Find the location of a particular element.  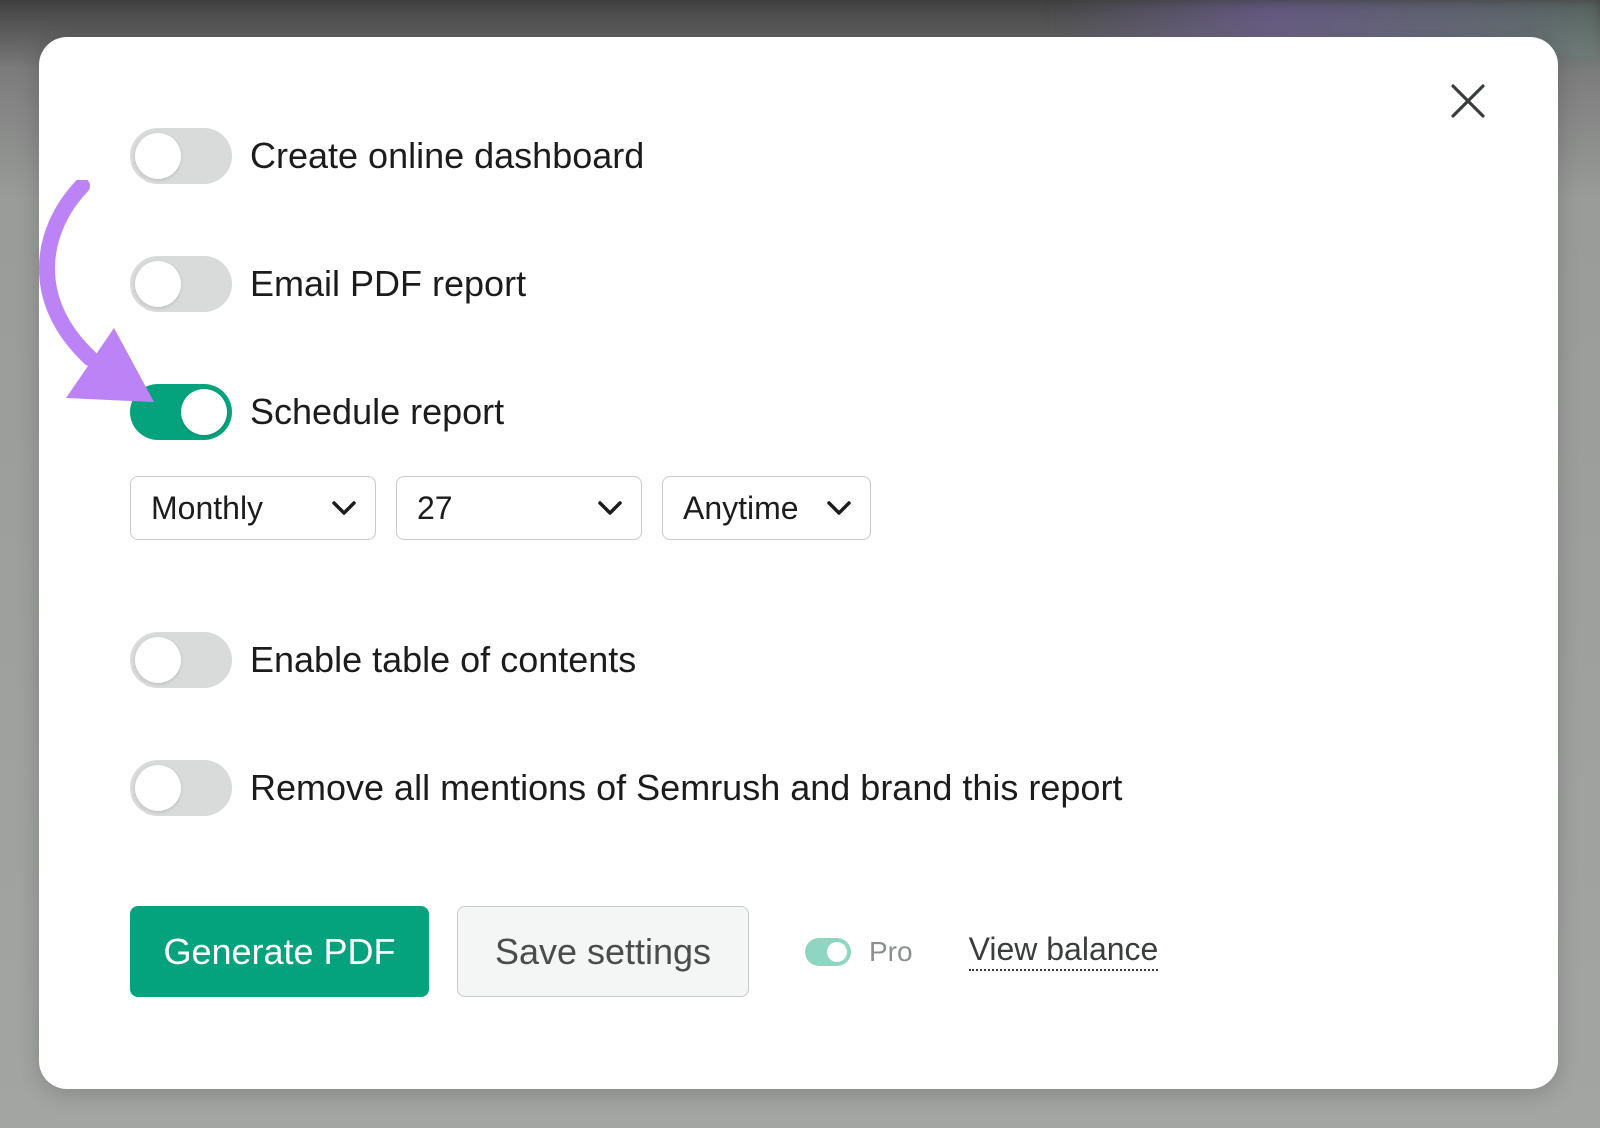

option-schedule-report: Schedule report is located at coordinates (317, 412).